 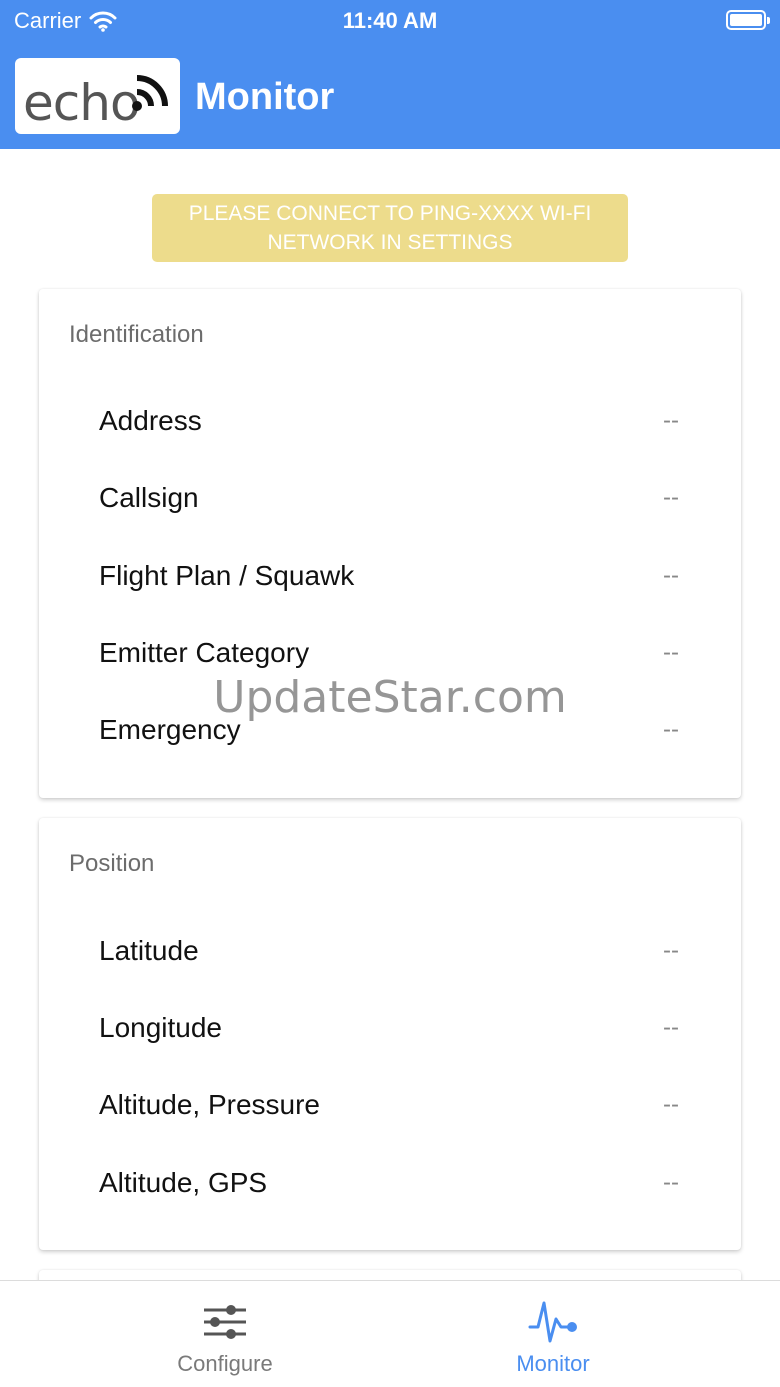 I want to click on status-bar: Carrier 11:40 AM, so click(x=390, y=20).